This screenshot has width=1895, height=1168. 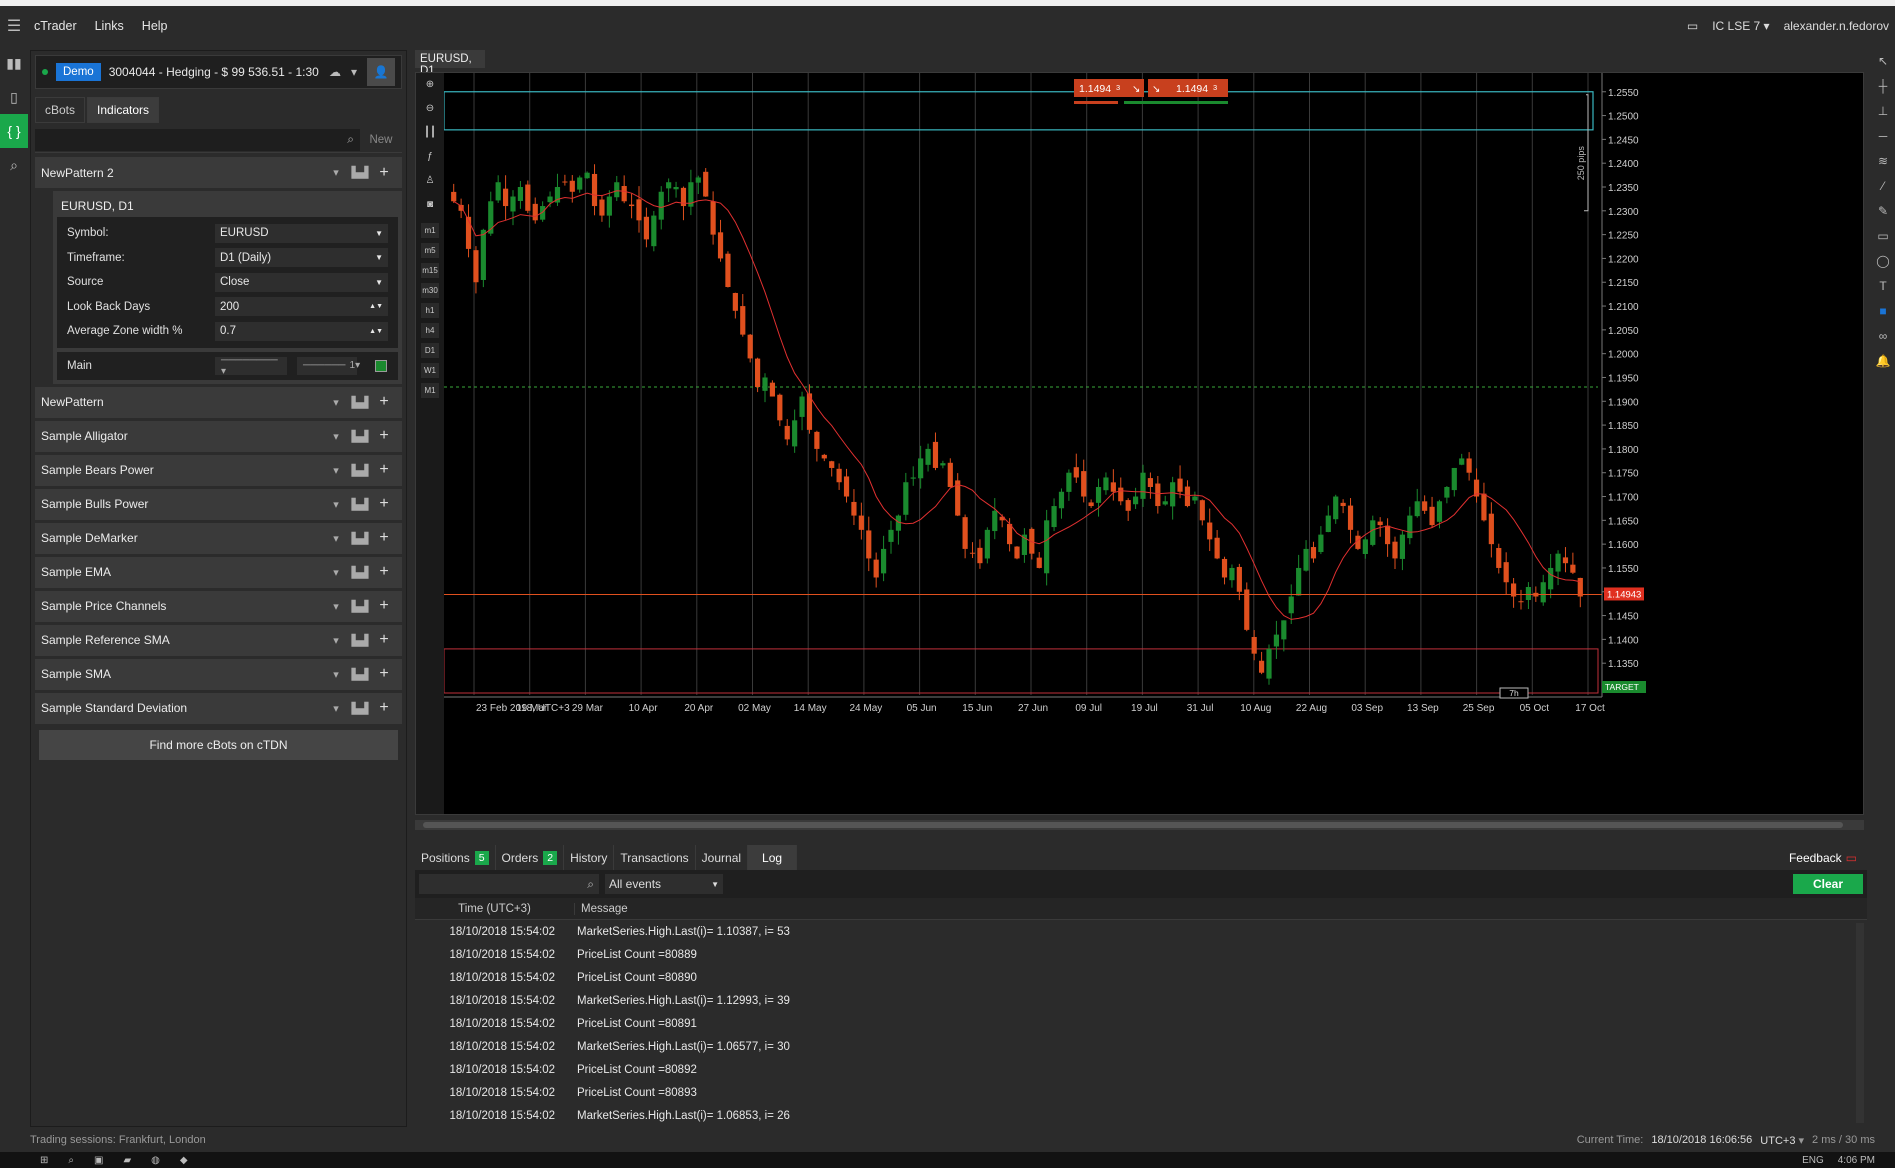 I want to click on link-icon: ∞, so click(x=1883, y=339).